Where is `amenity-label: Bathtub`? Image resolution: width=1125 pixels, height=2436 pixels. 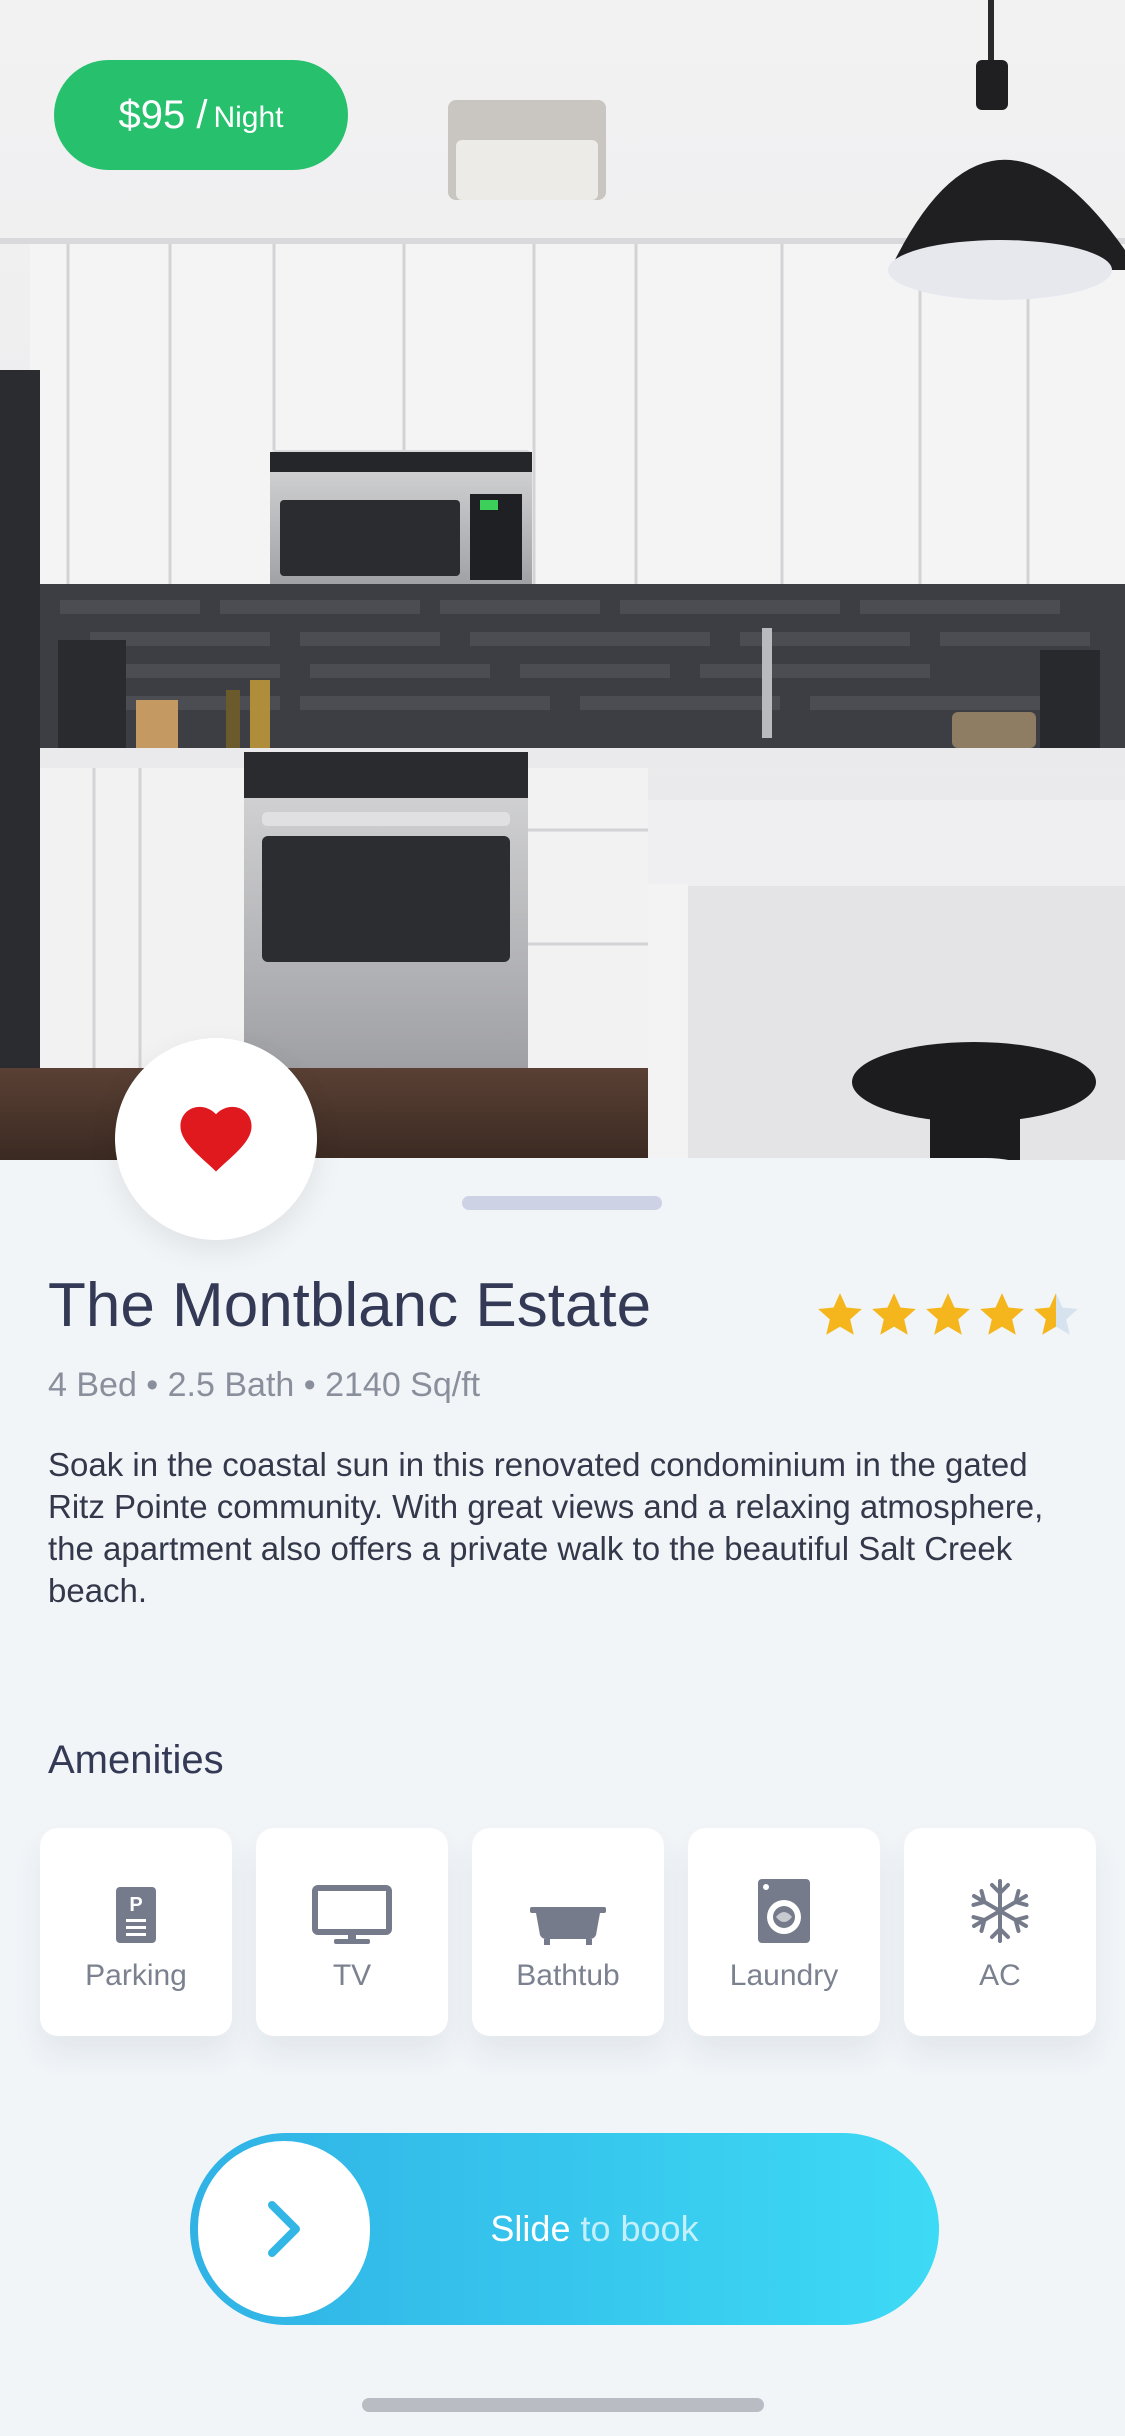
amenity-label: Bathtub is located at coordinates (568, 1975).